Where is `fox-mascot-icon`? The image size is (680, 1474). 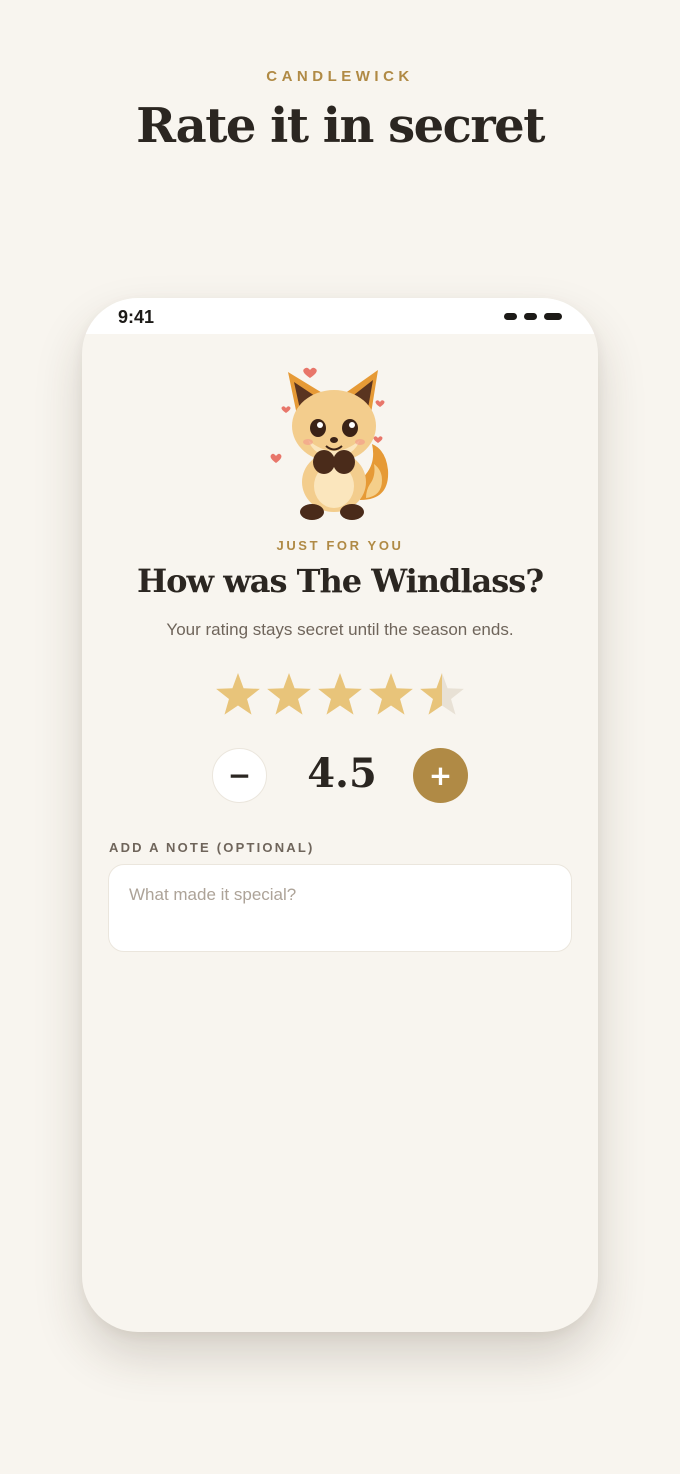 fox-mascot-icon is located at coordinates (329, 443).